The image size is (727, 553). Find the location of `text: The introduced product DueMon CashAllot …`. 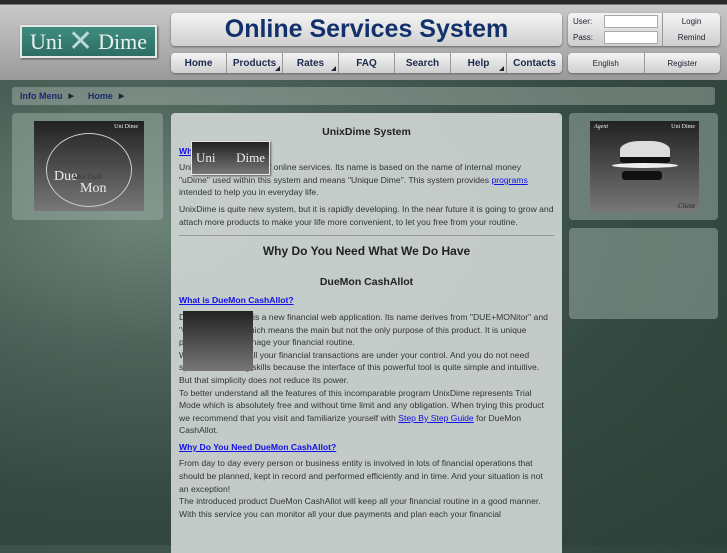

text: The introduced product DueMon CashAllot … is located at coordinates (360, 507).